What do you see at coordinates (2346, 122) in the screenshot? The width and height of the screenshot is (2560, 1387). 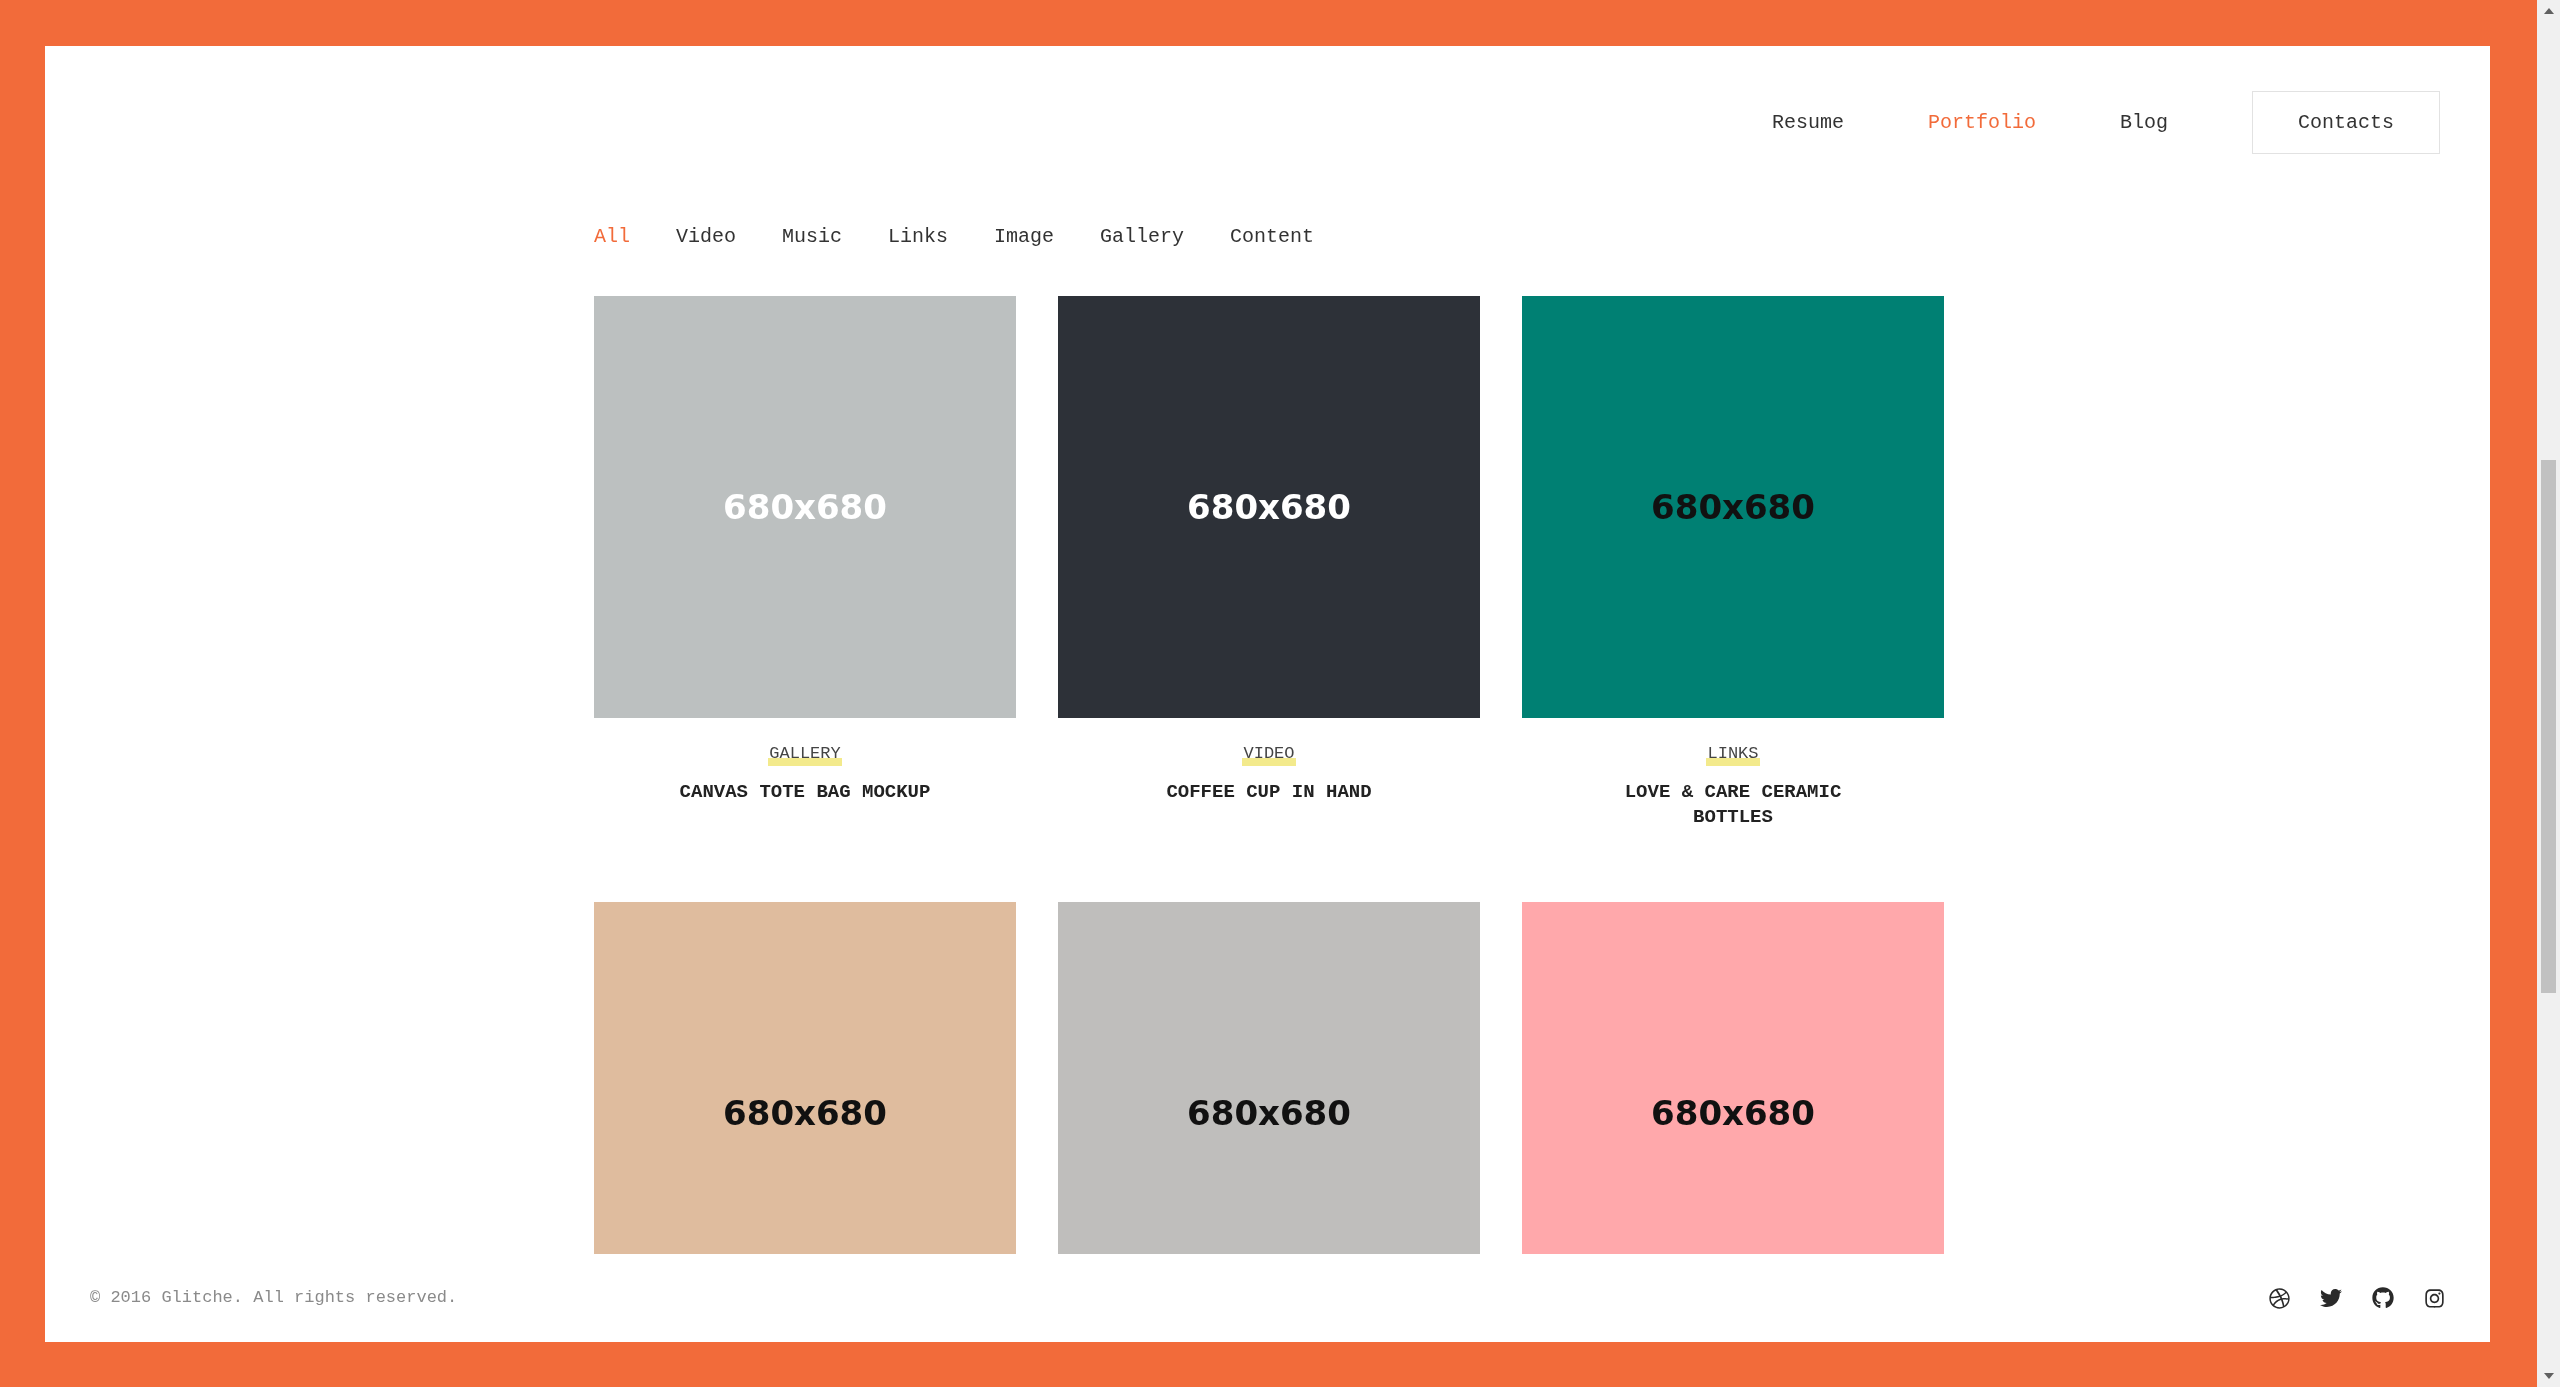 I see `contacts-button: Contacts` at bounding box center [2346, 122].